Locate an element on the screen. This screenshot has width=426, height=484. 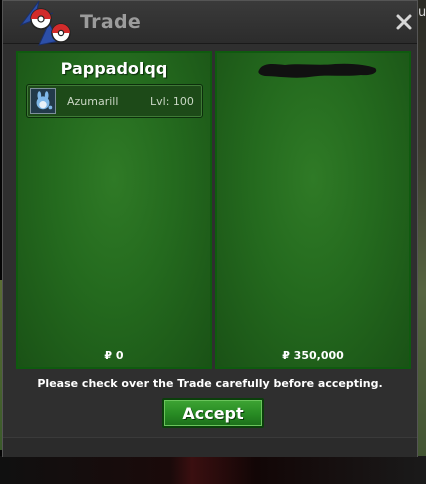
pokemon-level: Lvl: 100 is located at coordinates (172, 101).